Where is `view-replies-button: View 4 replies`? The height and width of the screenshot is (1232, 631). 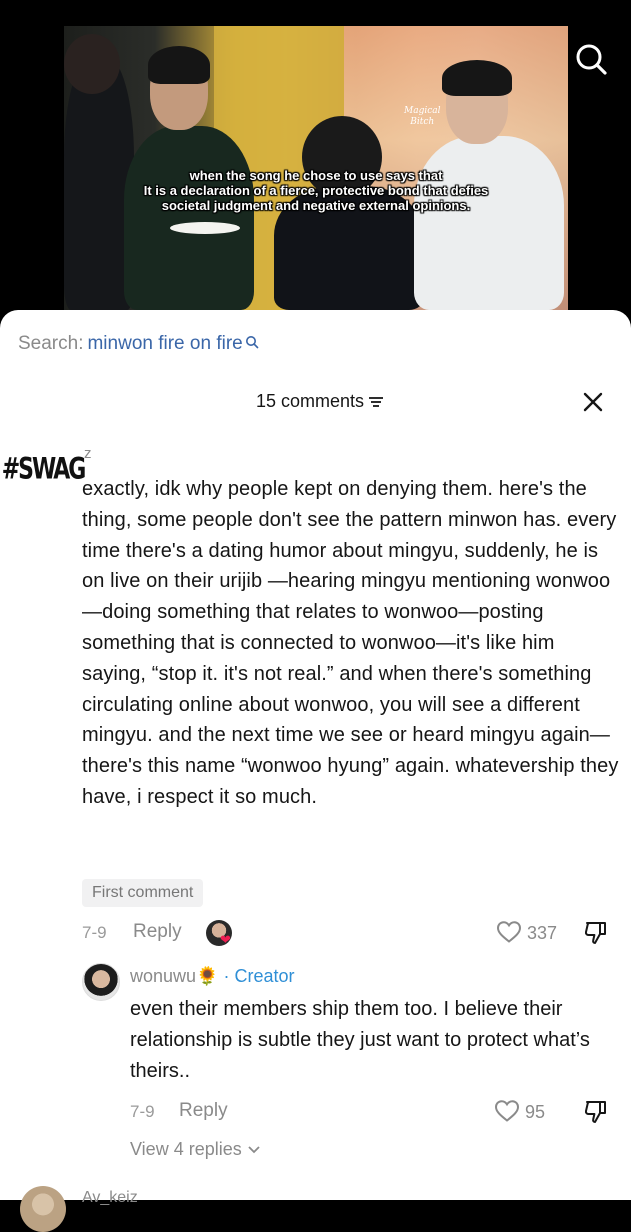 view-replies-button: View 4 replies is located at coordinates (195, 1149).